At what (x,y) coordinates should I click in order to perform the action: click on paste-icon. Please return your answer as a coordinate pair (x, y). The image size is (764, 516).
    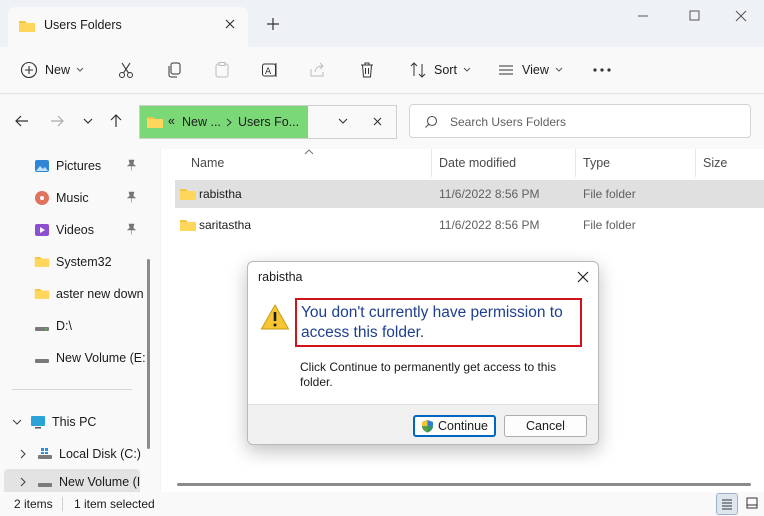
    Looking at the image, I should click on (222, 70).